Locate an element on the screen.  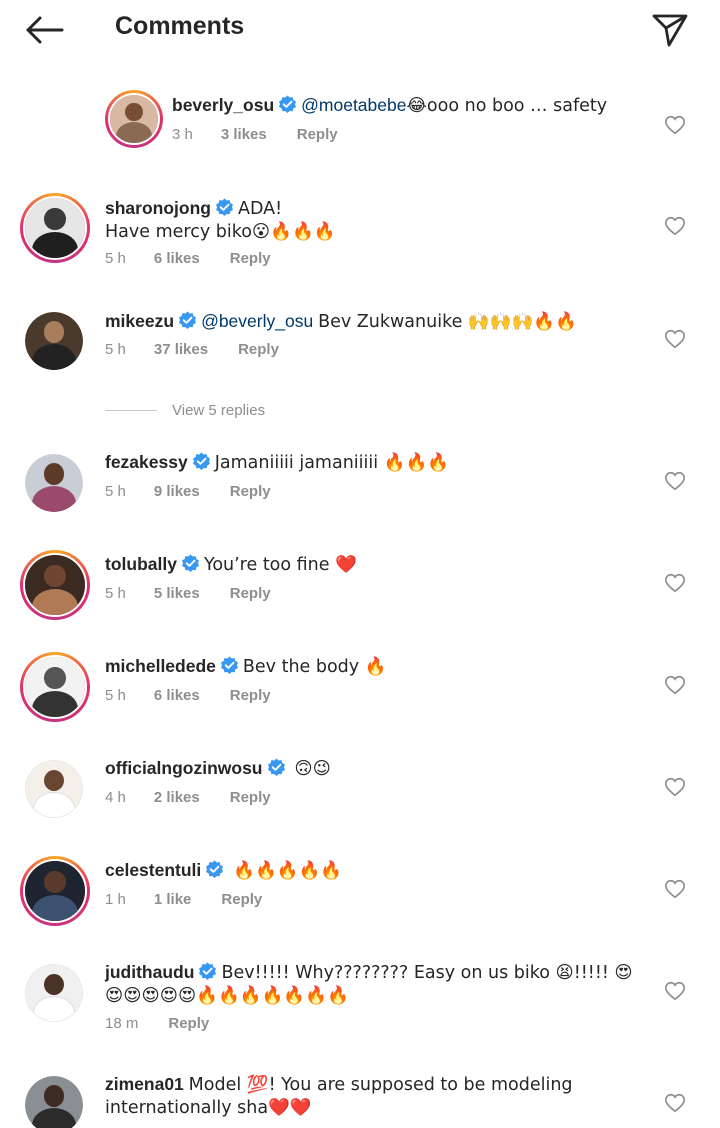
comment-username: zimena01 is located at coordinates (144, 1084).